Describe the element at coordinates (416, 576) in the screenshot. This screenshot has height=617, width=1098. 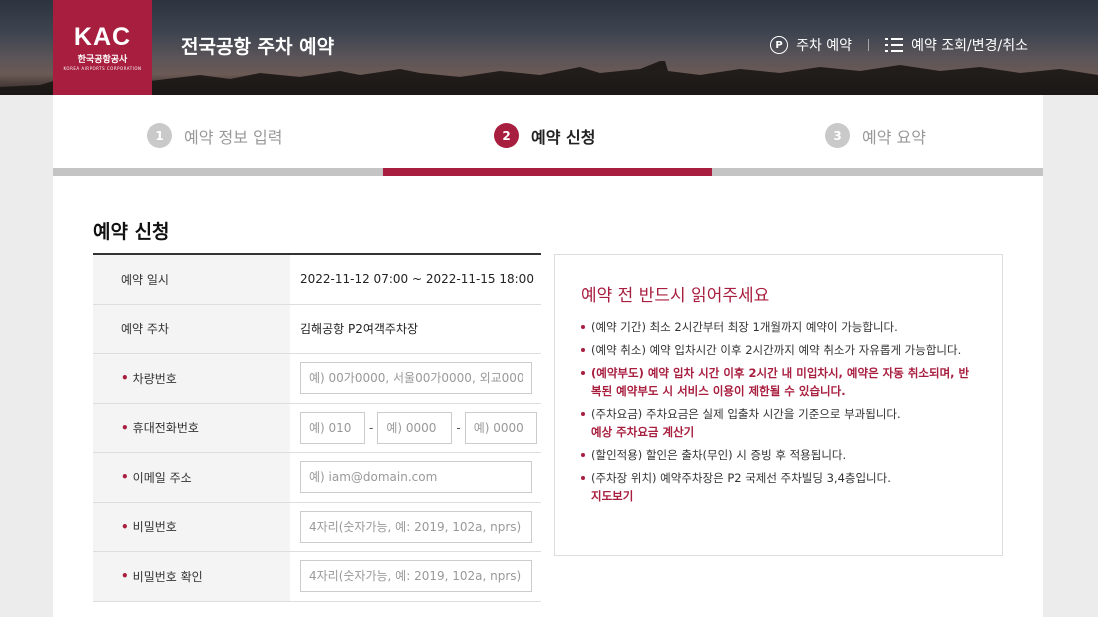
I see `password-confirm-input` at that location.